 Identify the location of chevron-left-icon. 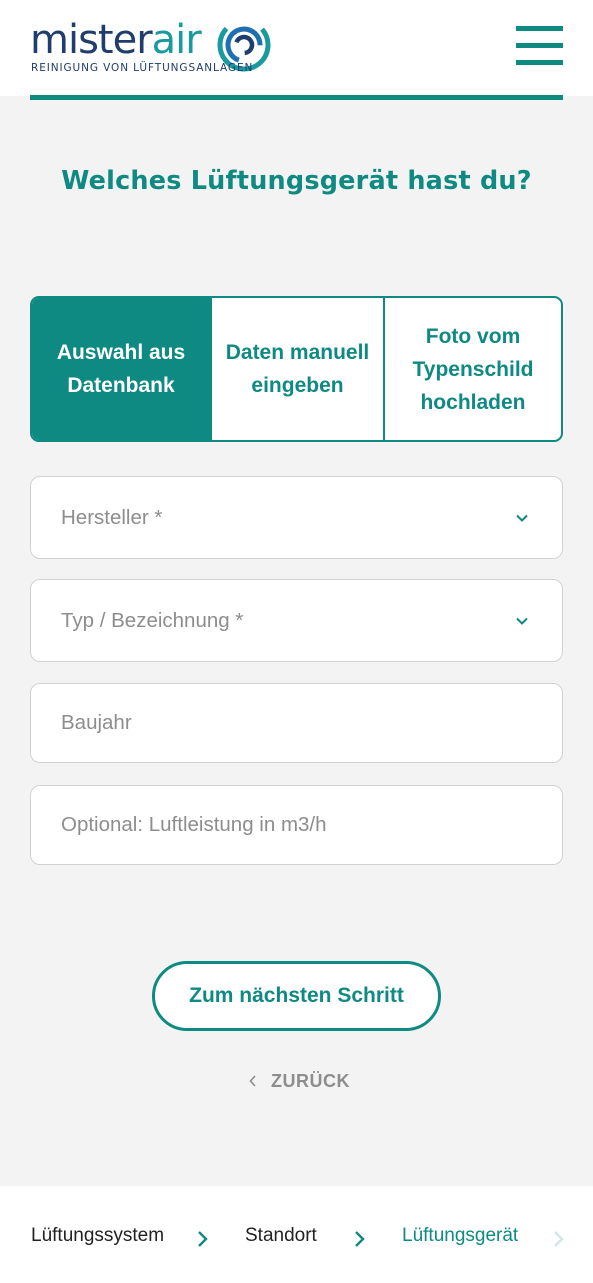
(252, 1081).